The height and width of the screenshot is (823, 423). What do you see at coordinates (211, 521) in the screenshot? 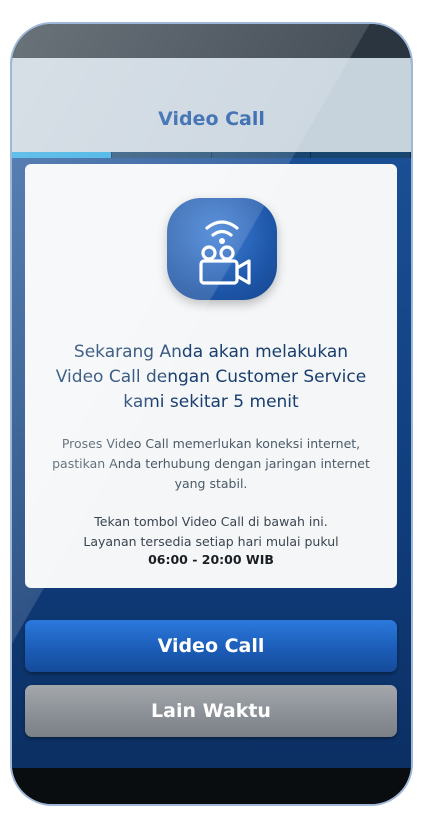
I see `instruction-line-1: Tekan tombol Video Call di bawah ini.` at bounding box center [211, 521].